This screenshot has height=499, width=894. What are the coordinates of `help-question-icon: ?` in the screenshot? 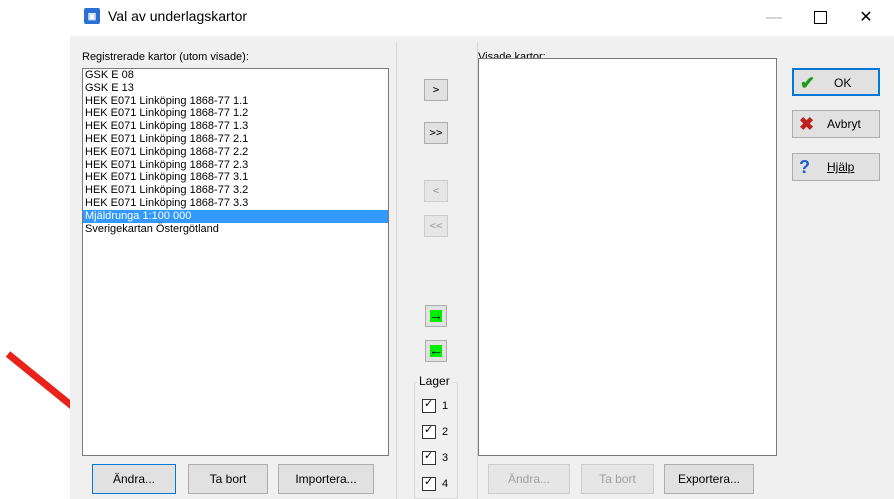 It's located at (804, 167).